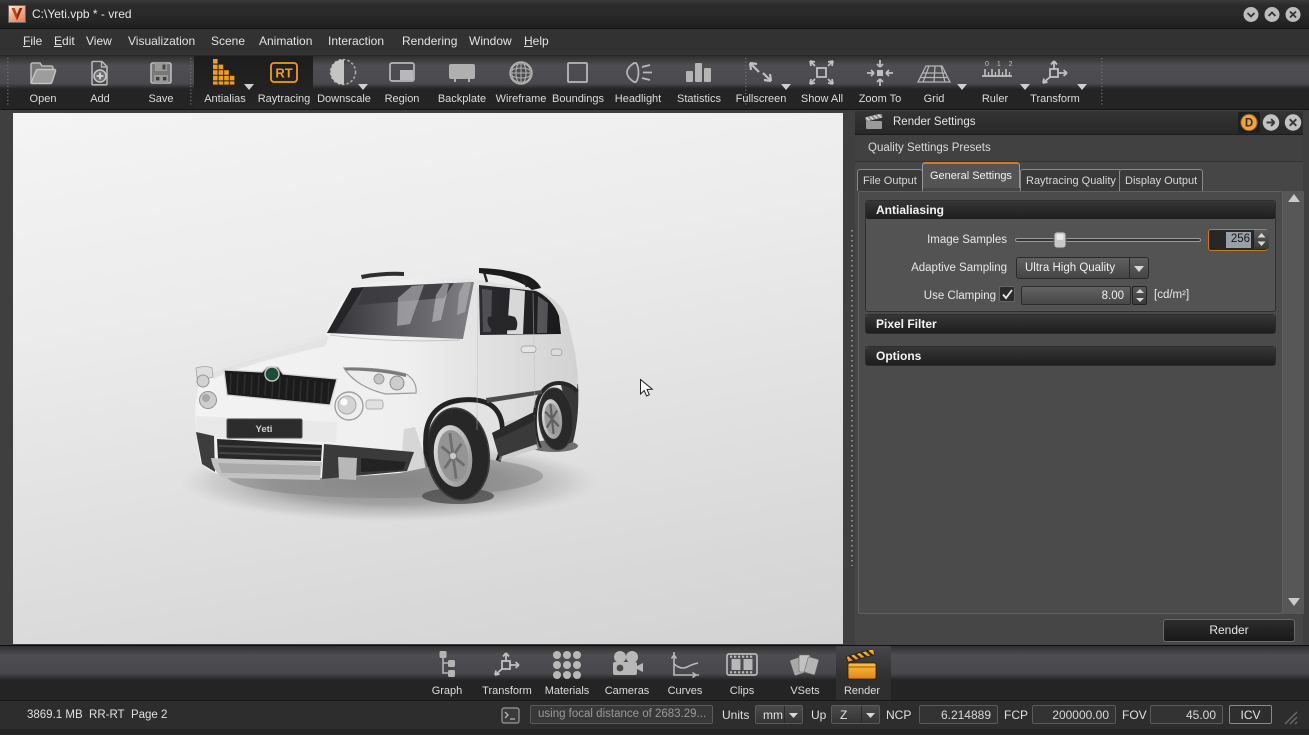  What do you see at coordinates (264, 429) in the screenshot?
I see `svg-text: Yeti` at bounding box center [264, 429].